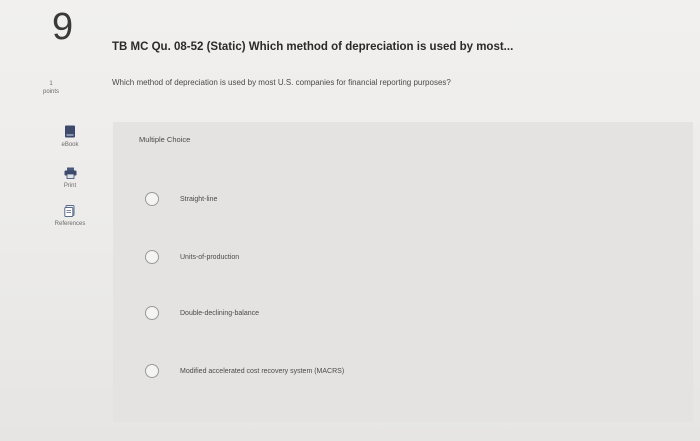  What do you see at coordinates (70, 132) in the screenshot?
I see `book-icon` at bounding box center [70, 132].